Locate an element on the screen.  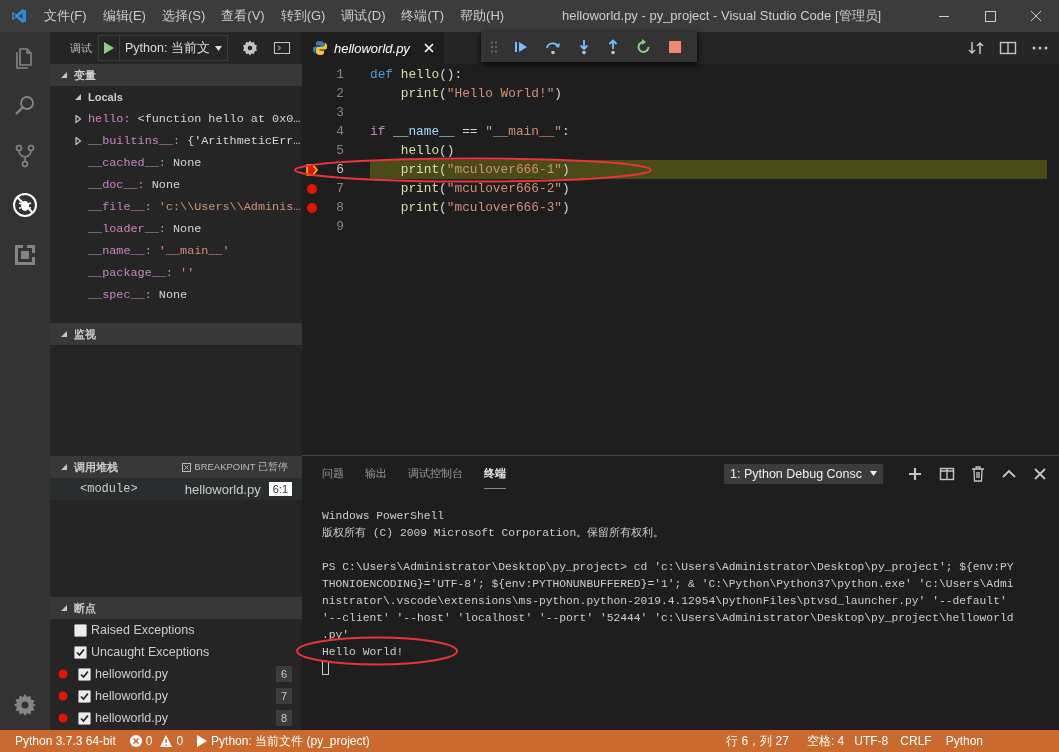
line-number: 5 is located at coordinates (339, 150).